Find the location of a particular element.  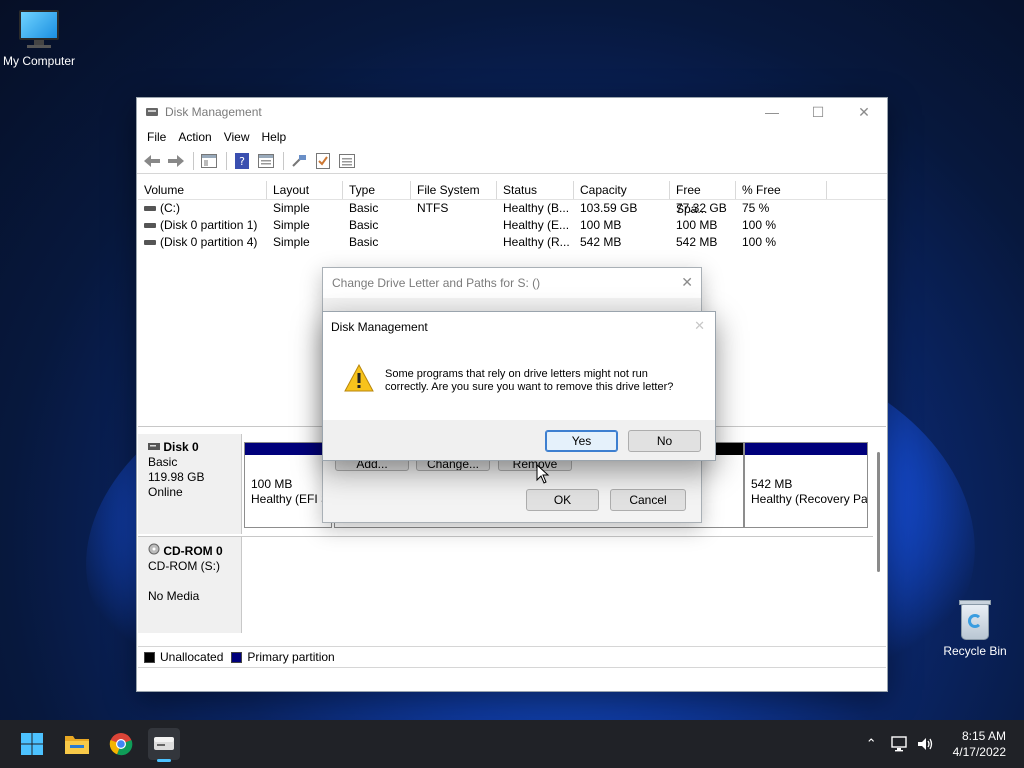

cell-capacity: 103.59 GB is located at coordinates (609, 208).